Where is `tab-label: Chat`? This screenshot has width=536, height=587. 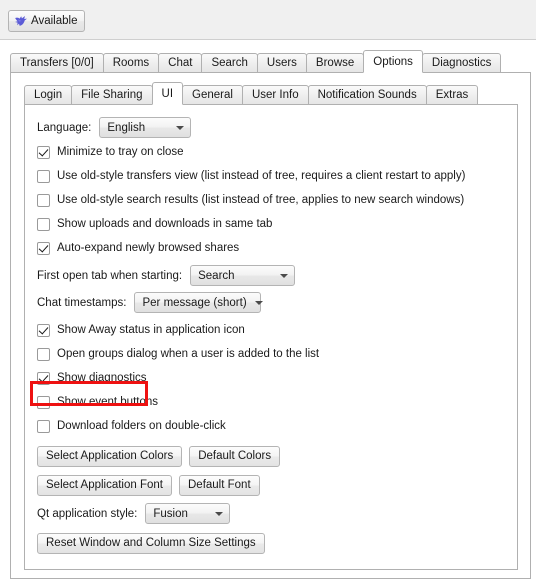 tab-label: Chat is located at coordinates (180, 63).